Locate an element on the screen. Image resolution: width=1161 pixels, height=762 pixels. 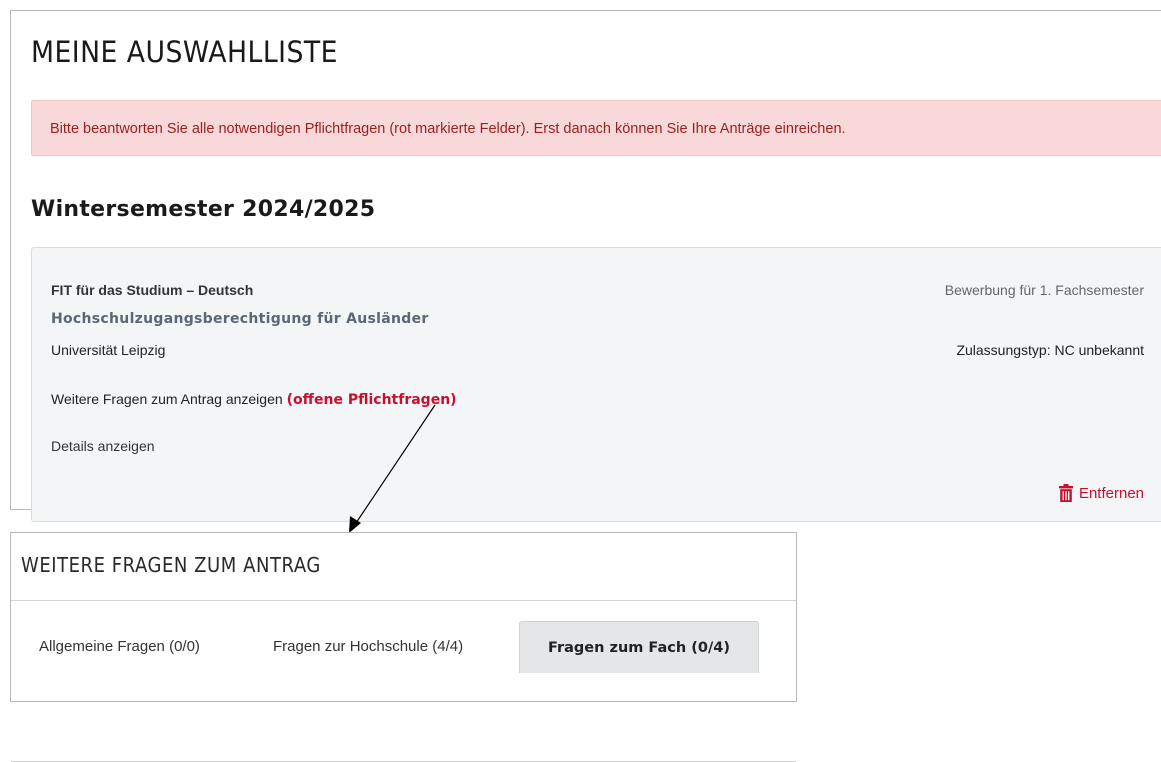
tab-general-questions: Allgemeine Fragen (0/0) is located at coordinates (119, 647).